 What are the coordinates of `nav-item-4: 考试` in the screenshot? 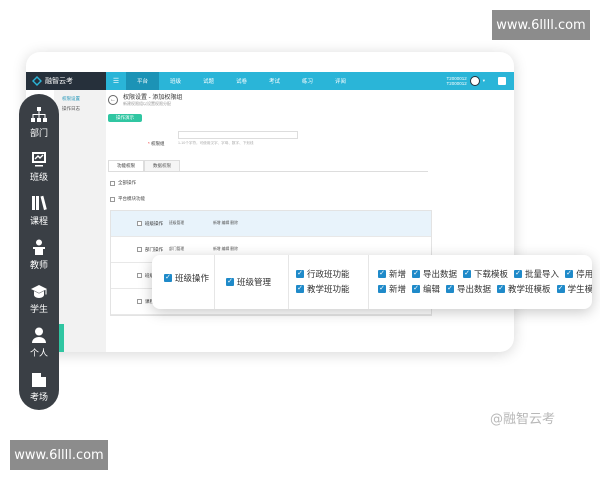 It's located at (274, 81).